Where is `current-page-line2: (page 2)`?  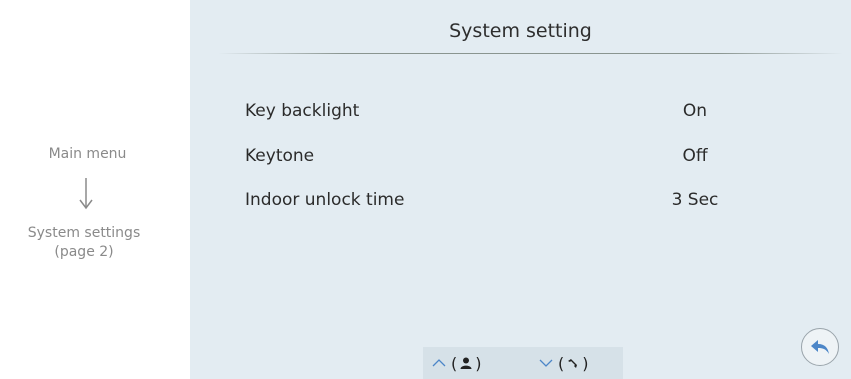 current-page-line2: (page 2) is located at coordinates (84, 252).